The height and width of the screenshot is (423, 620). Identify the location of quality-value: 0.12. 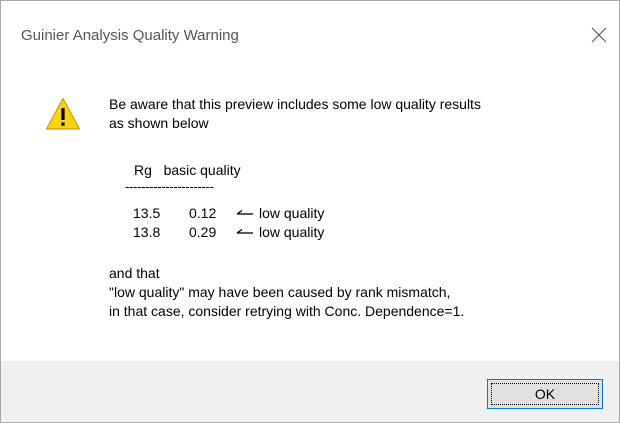
(203, 213).